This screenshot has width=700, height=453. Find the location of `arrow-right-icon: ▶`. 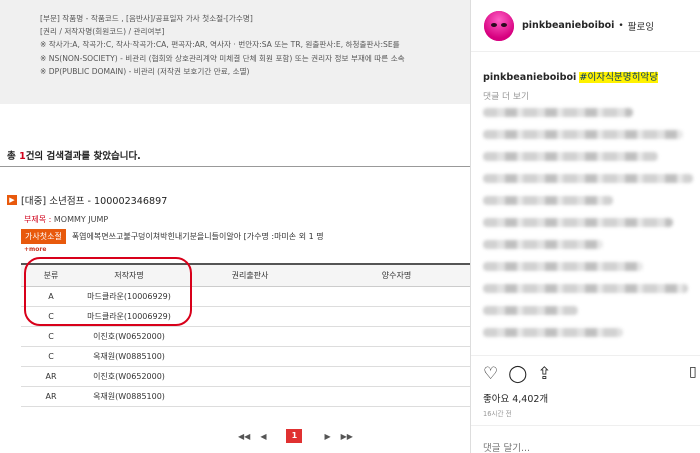

arrow-right-icon: ▶ is located at coordinates (12, 200).